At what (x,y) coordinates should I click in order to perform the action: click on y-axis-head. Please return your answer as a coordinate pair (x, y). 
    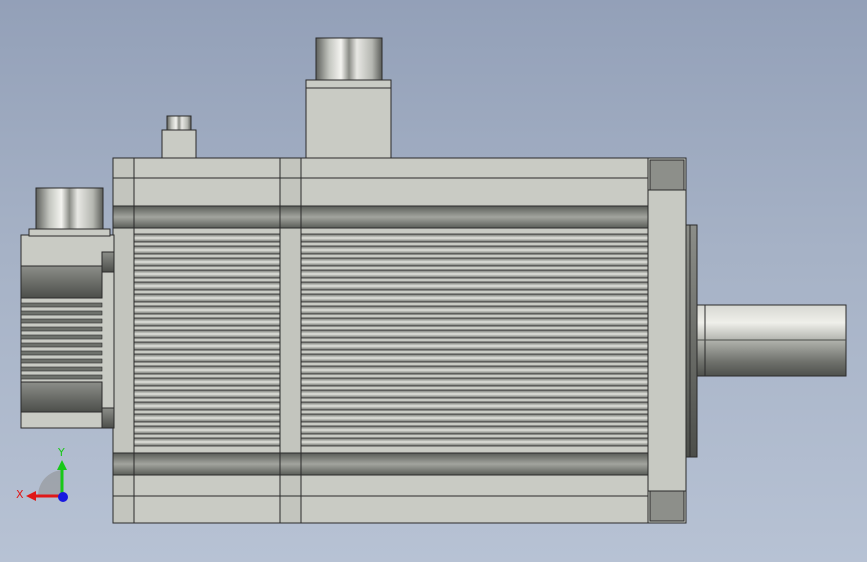
    Looking at the image, I should click on (62, 465).